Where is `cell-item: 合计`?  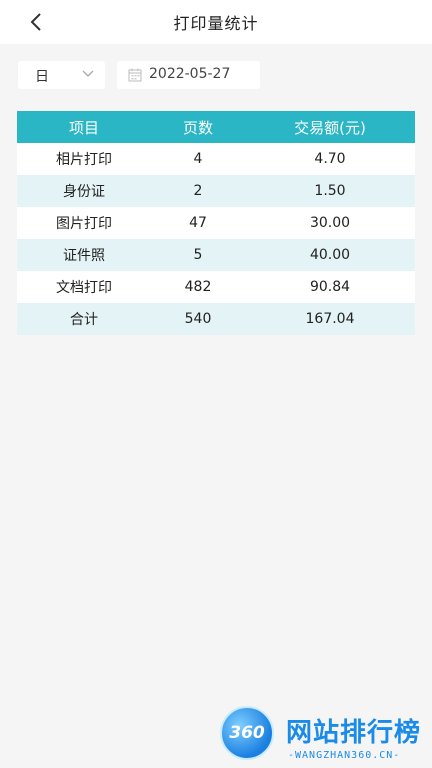 cell-item: 合计 is located at coordinates (84, 319).